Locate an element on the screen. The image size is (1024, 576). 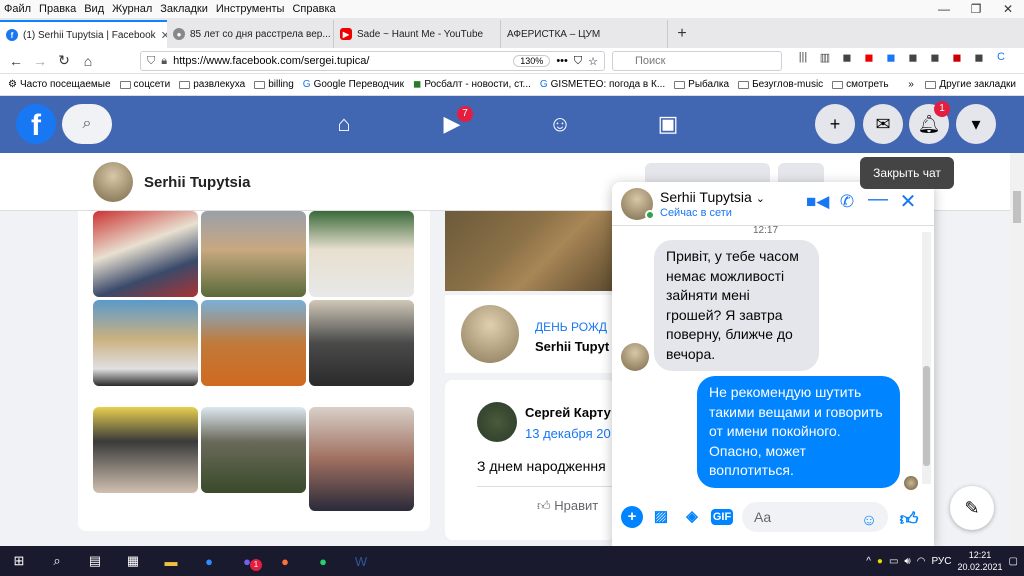
search-input: Поиск is located at coordinates (697, 61).